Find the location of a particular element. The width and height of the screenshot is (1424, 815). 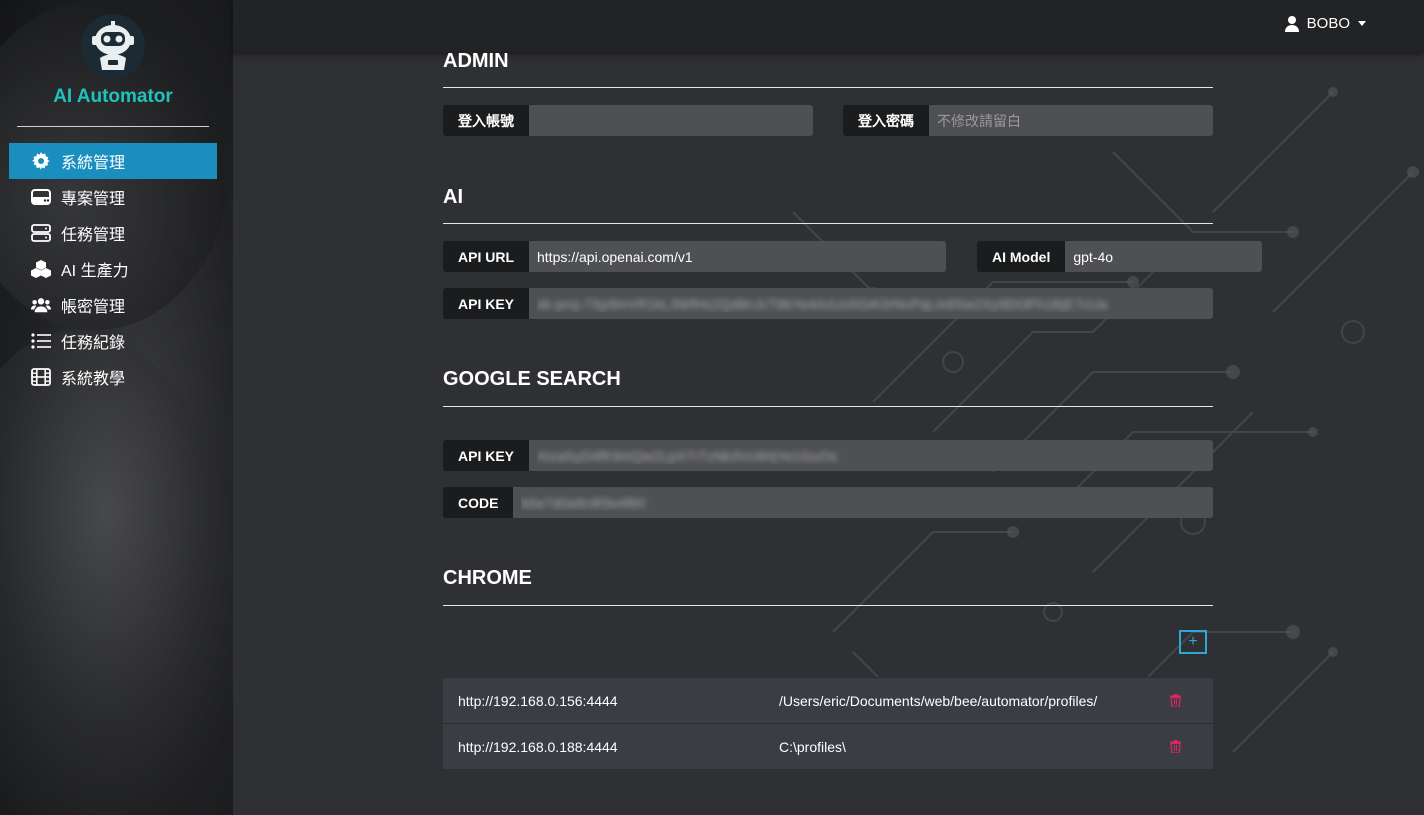

sidebar-item-tutorial: 系統教學 is located at coordinates (113, 377).